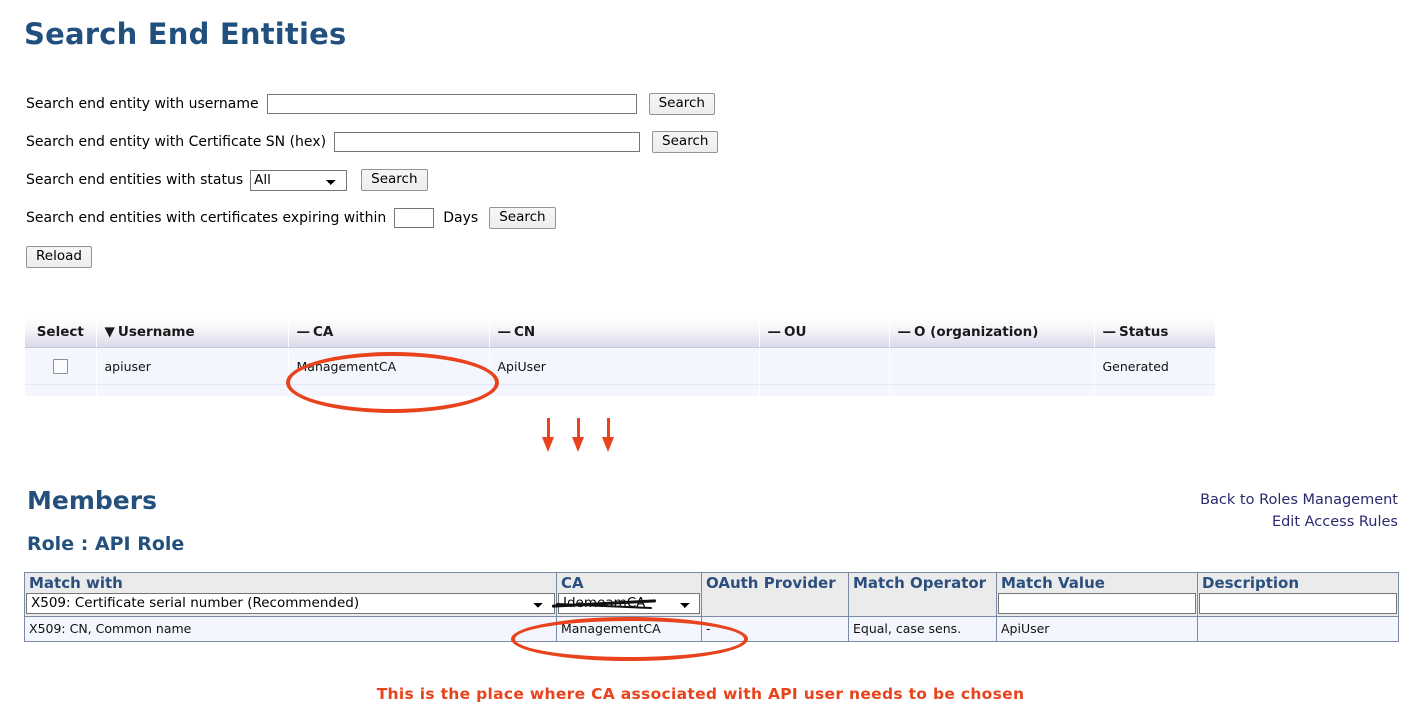  Describe the element at coordinates (629, 603) in the screenshot. I see `ca-select: IdemeamCA` at that location.